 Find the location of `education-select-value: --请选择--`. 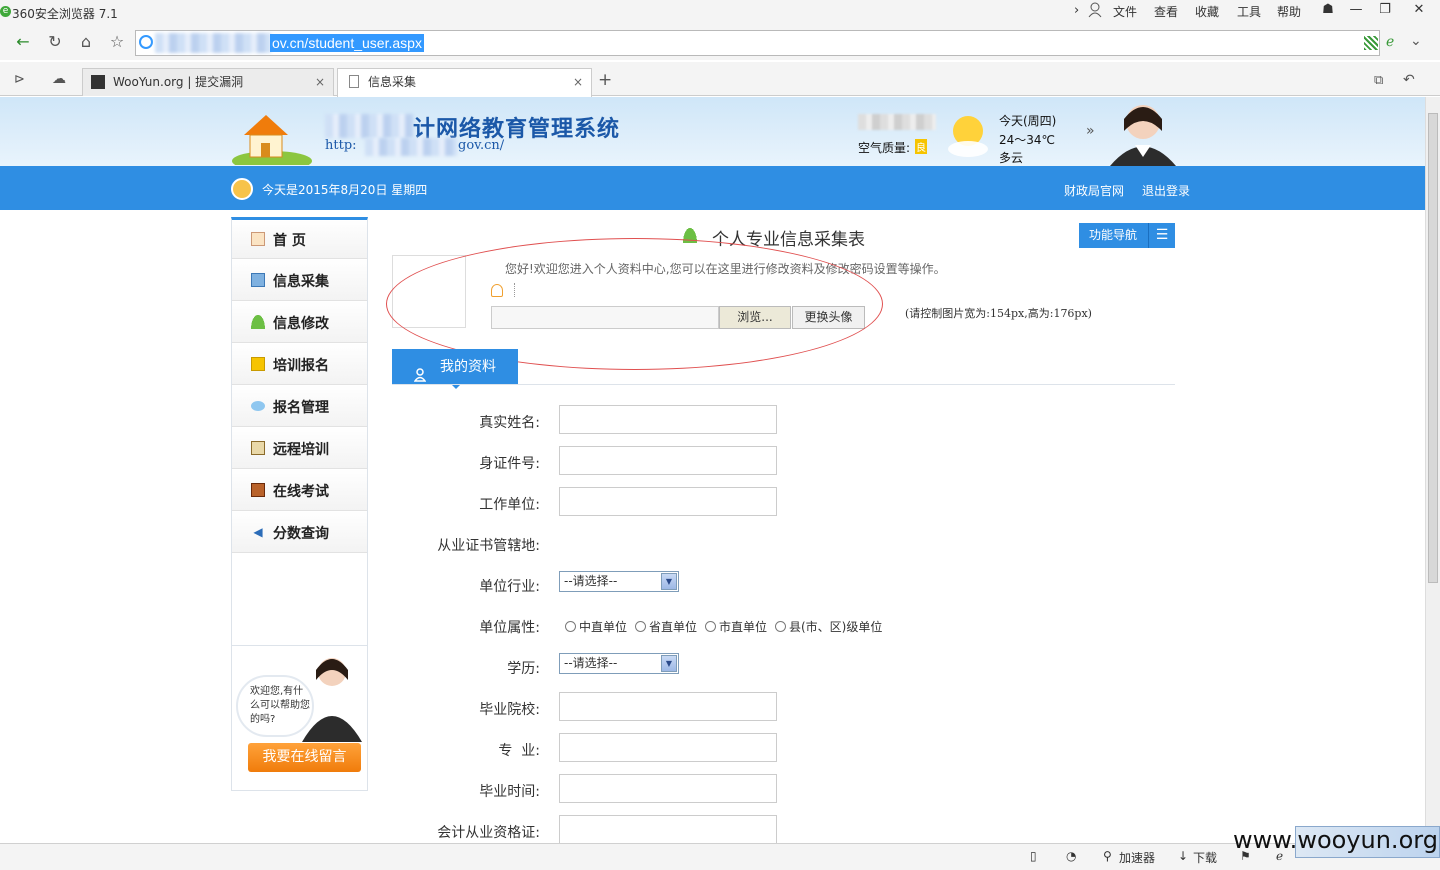

education-select-value: --请选择-- is located at coordinates (591, 663).